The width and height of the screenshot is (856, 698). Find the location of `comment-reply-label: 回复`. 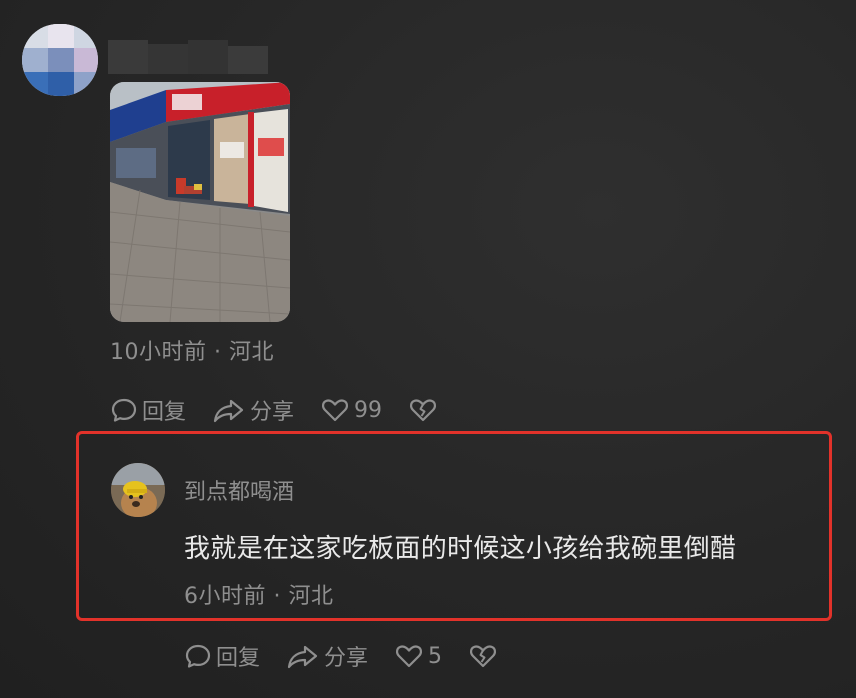

comment-reply-label: 回复 is located at coordinates (238, 658).